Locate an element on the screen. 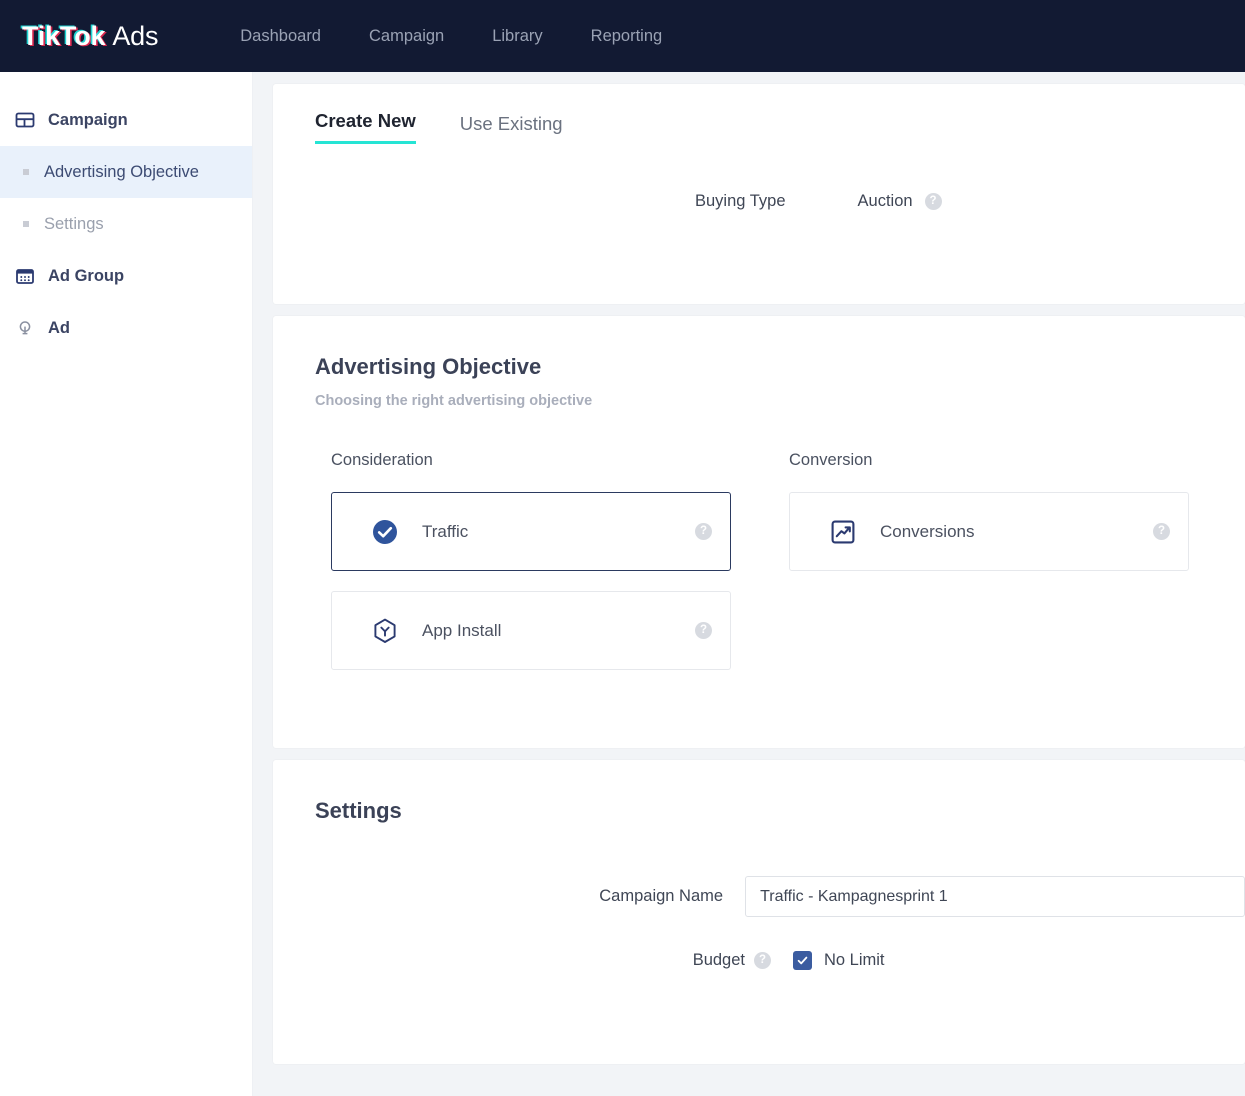 This screenshot has height=1096, width=1245. sidebar-item-ad-label: Ad is located at coordinates (59, 327).